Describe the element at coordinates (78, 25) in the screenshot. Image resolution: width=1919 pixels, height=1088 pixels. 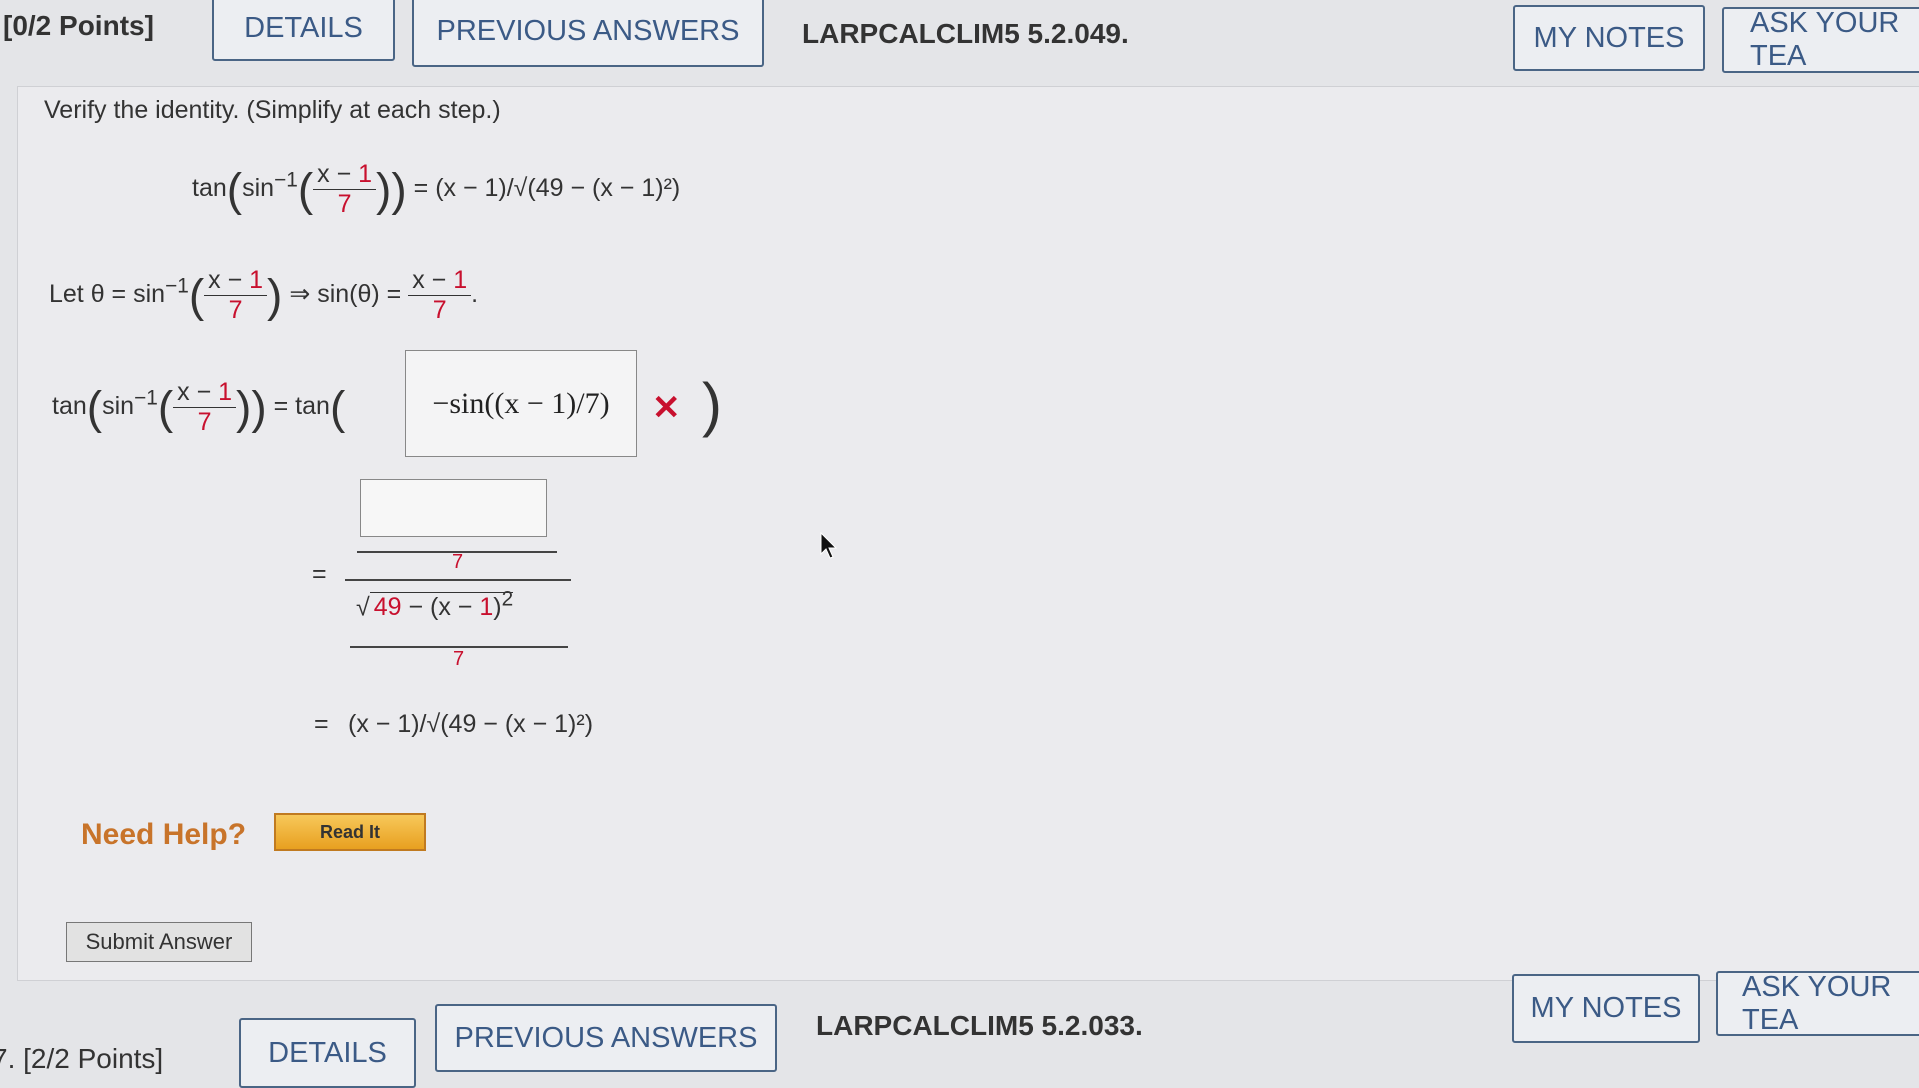
I see `question-points: [0/2 Points]` at that location.